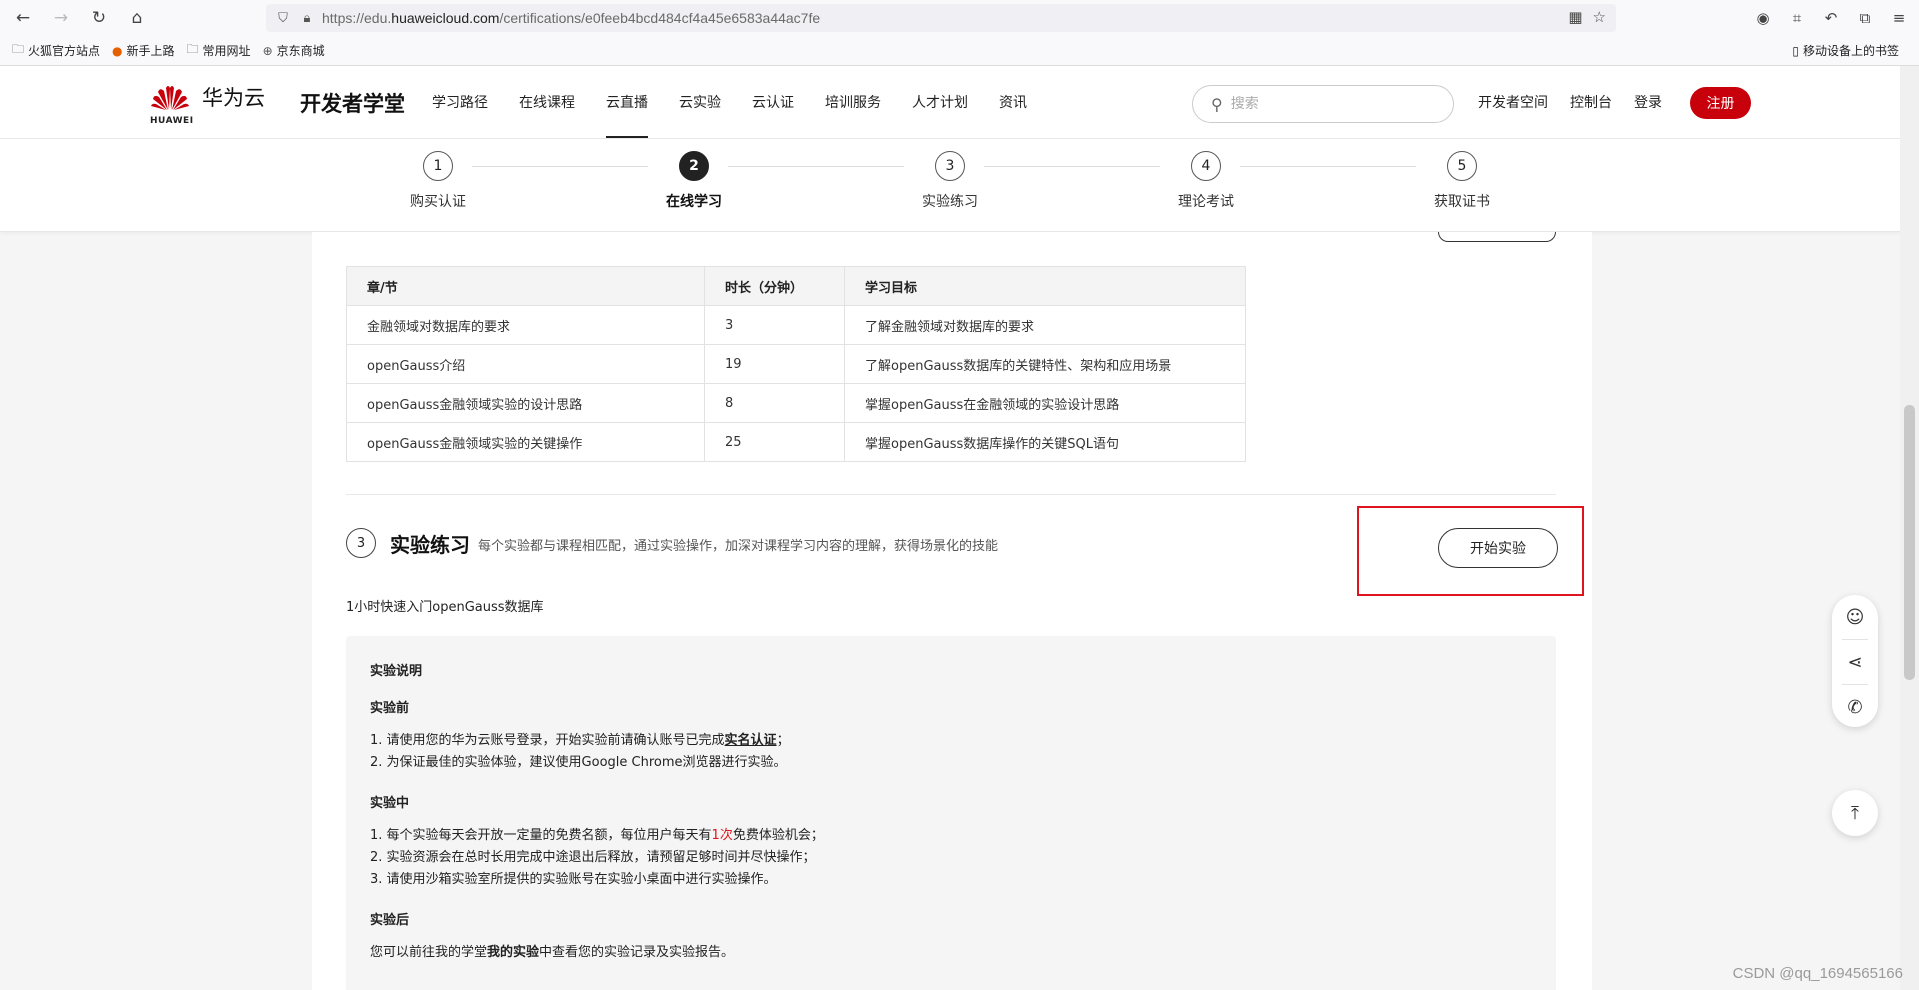 Image resolution: width=1919 pixels, height=990 pixels. What do you see at coordinates (525, 442) in the screenshot?
I see `cell-chapter: openGauss金融领域实验的关键操作` at bounding box center [525, 442].